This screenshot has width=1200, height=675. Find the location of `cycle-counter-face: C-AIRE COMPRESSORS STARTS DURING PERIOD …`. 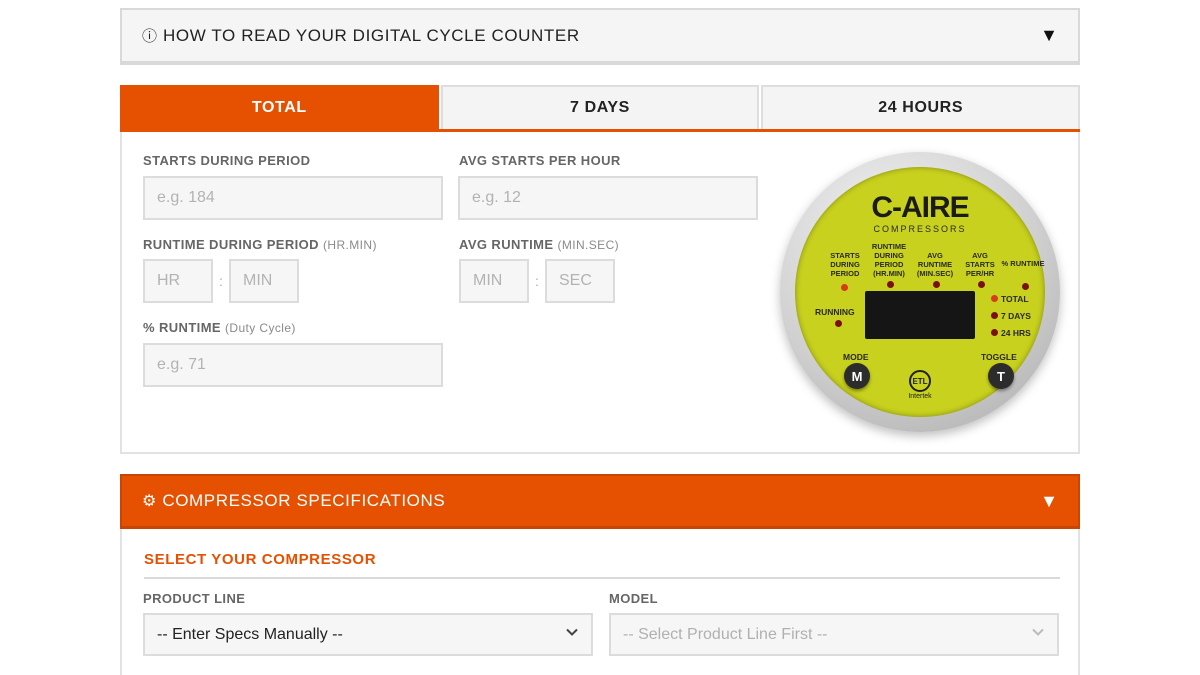

cycle-counter-face: C-AIRE COMPRESSORS STARTS DURING PERIOD … is located at coordinates (920, 292).